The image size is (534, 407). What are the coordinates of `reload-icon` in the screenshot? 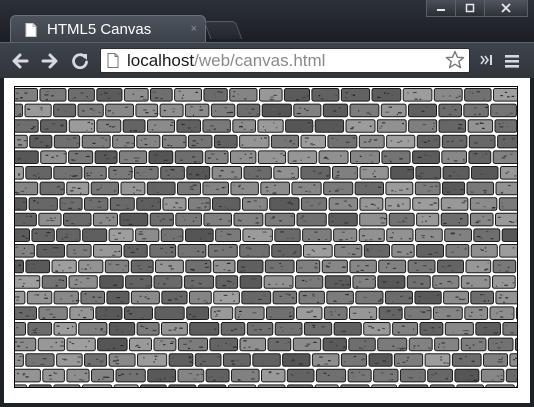 It's located at (80, 61).